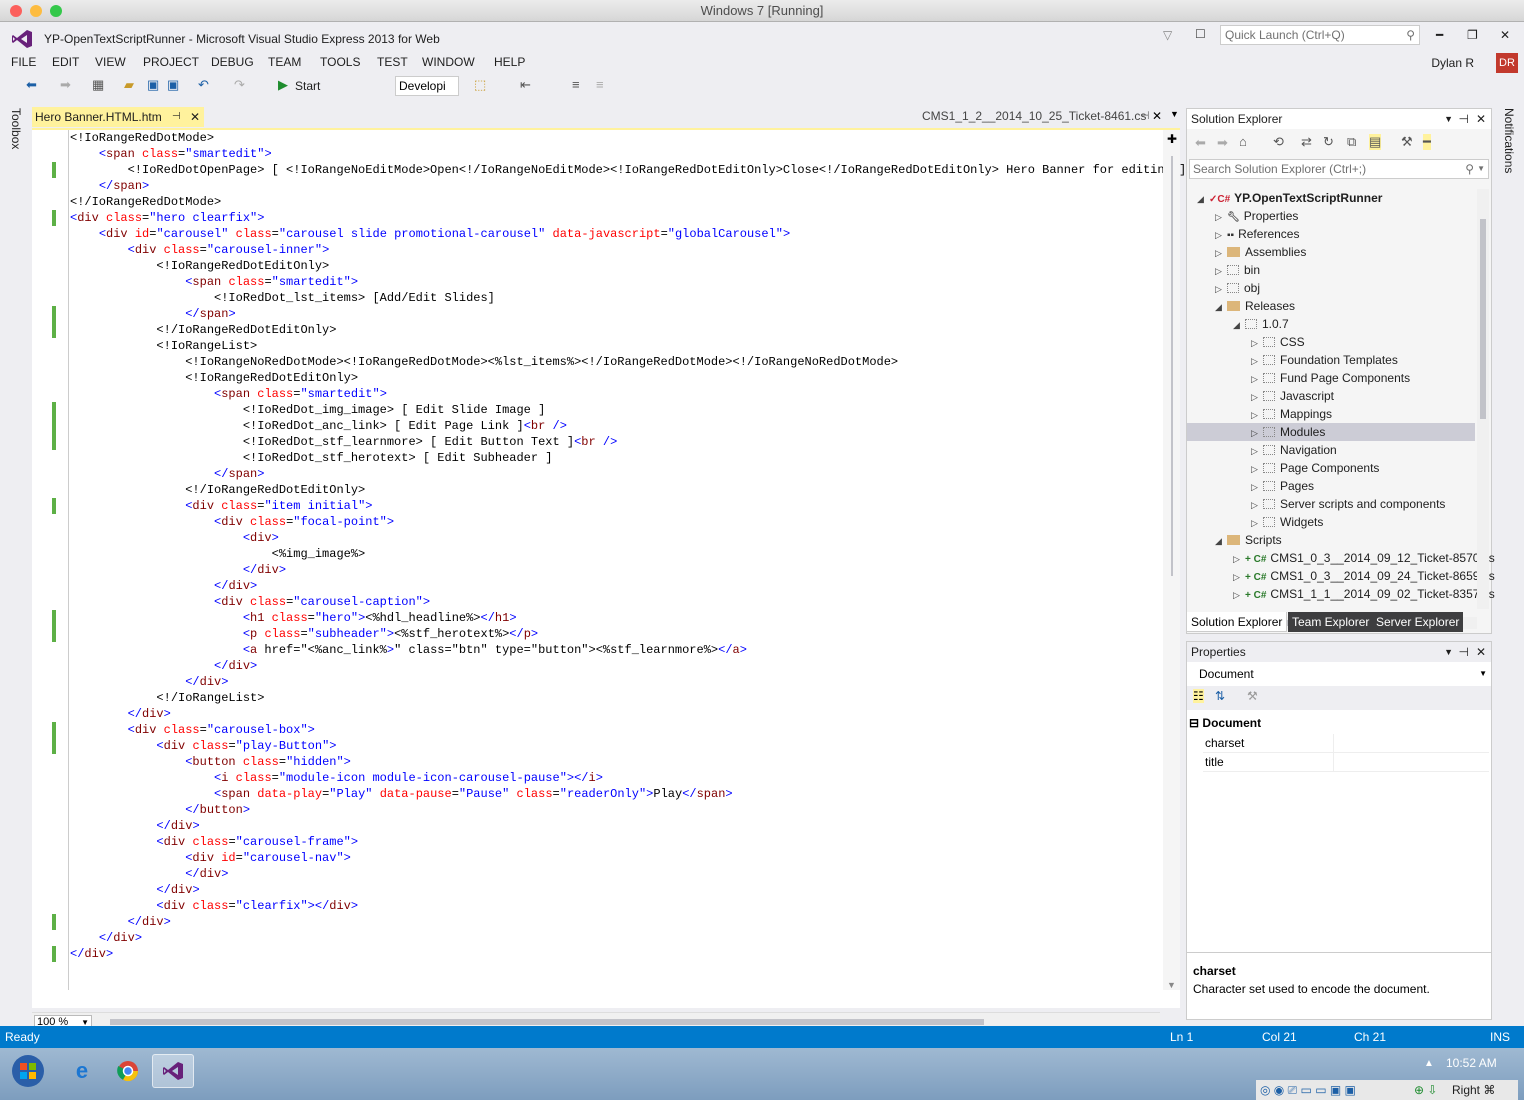 This screenshot has height=1100, width=1524. What do you see at coordinates (1328, 142) in the screenshot?
I see `refresh-icon: ↻` at bounding box center [1328, 142].